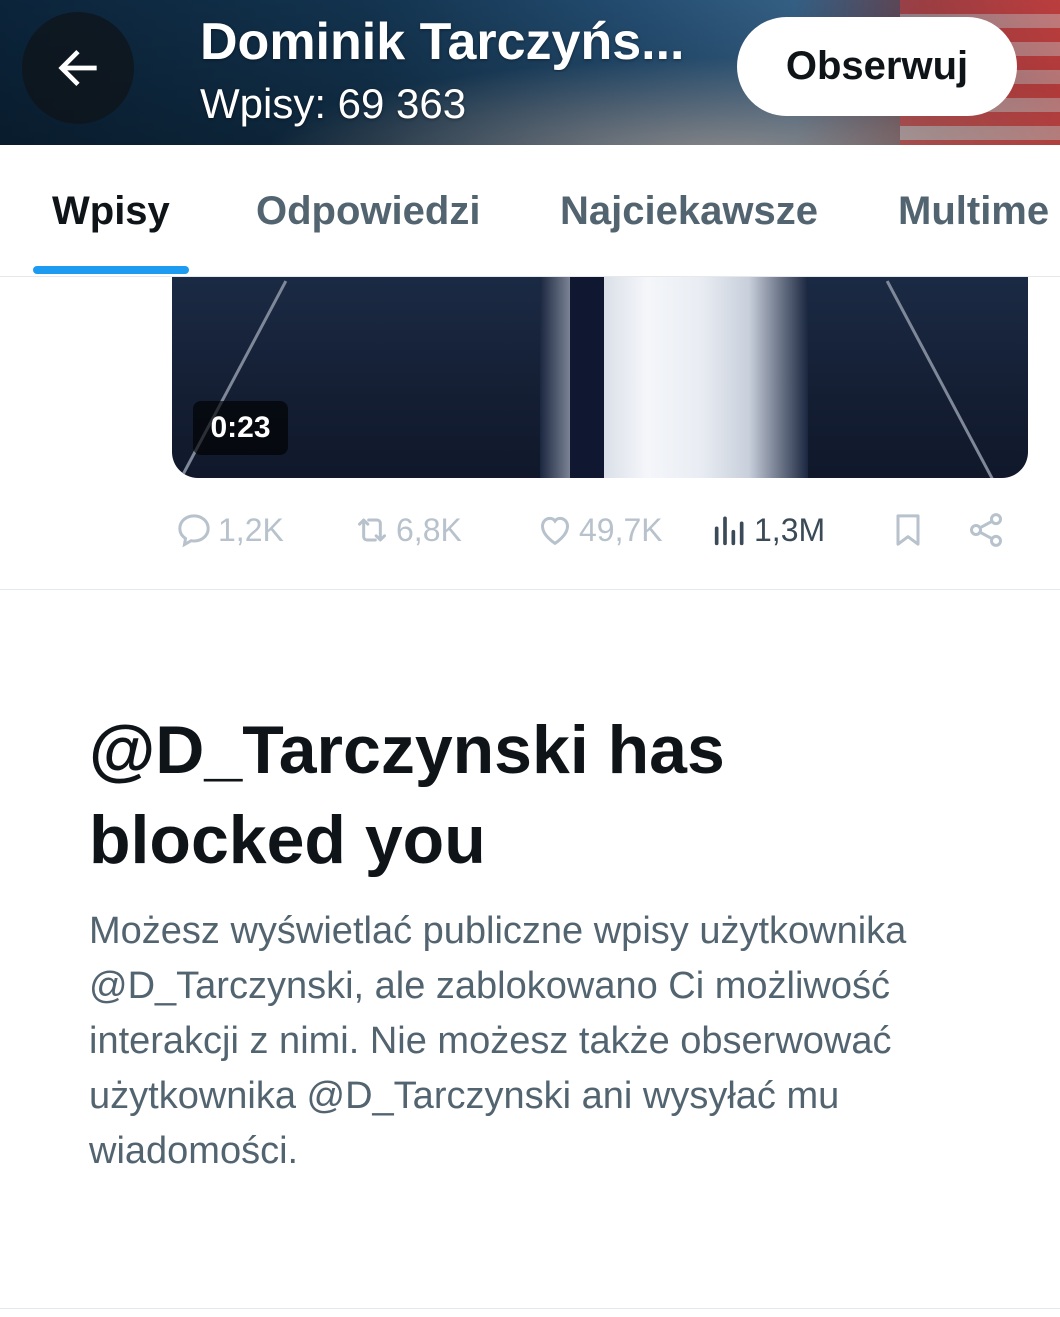 This screenshot has width=1060, height=1317. I want to click on reply-button: 1,2K, so click(229, 530).